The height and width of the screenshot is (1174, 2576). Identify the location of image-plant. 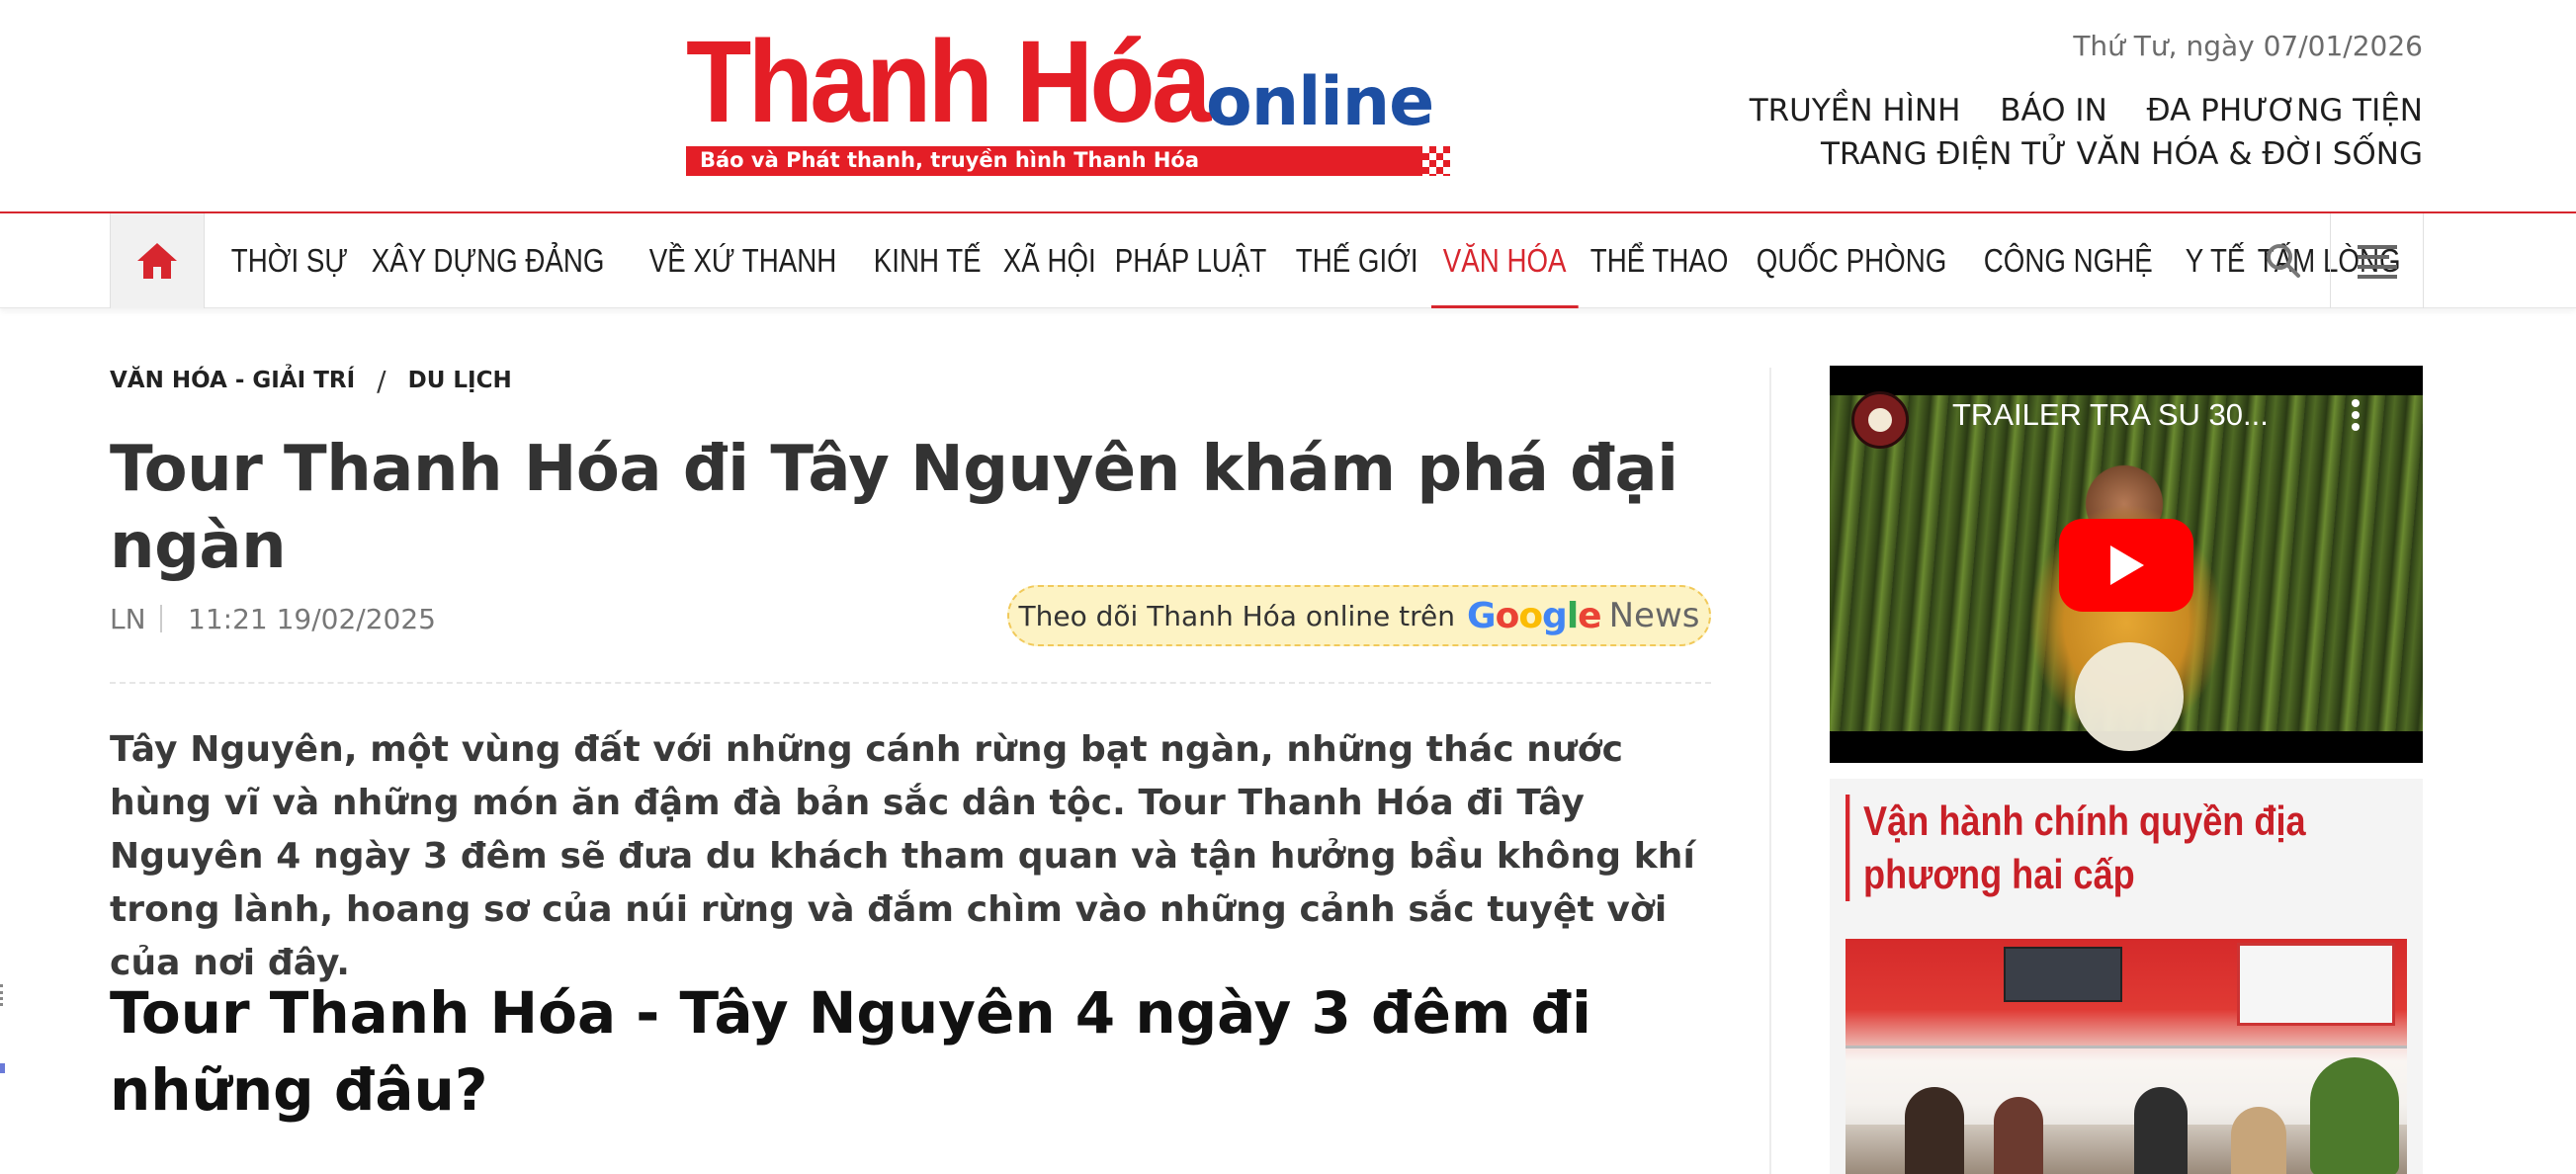
(2354, 1115).